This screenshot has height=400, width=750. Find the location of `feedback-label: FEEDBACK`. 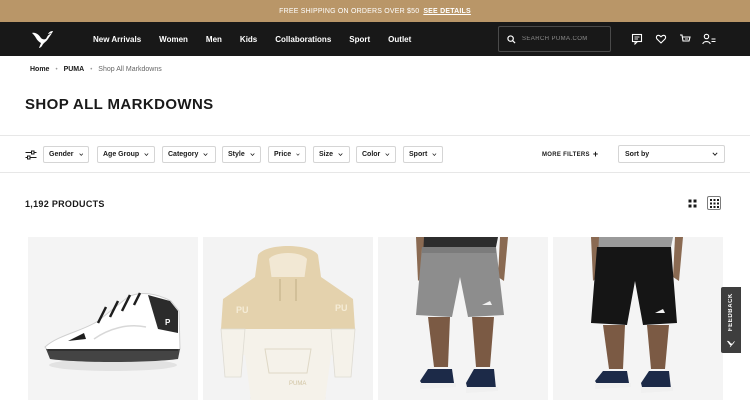

feedback-label: FEEDBACK is located at coordinates (731, 312).